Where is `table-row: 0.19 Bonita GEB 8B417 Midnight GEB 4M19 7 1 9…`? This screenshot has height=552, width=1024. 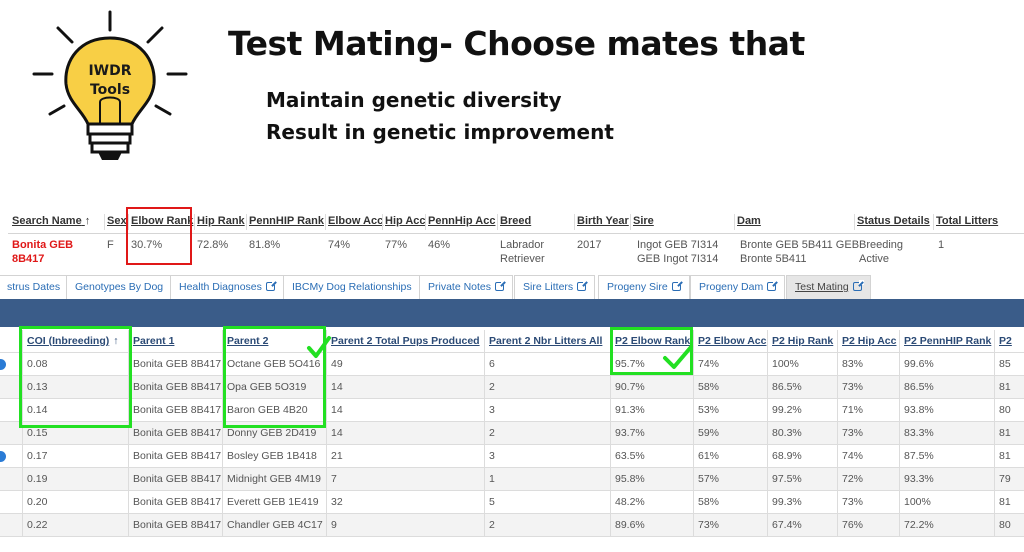
table-row: 0.19 Bonita GEB 8B417 Midnight GEB 4M19 7 1 9… is located at coordinates (512, 479).